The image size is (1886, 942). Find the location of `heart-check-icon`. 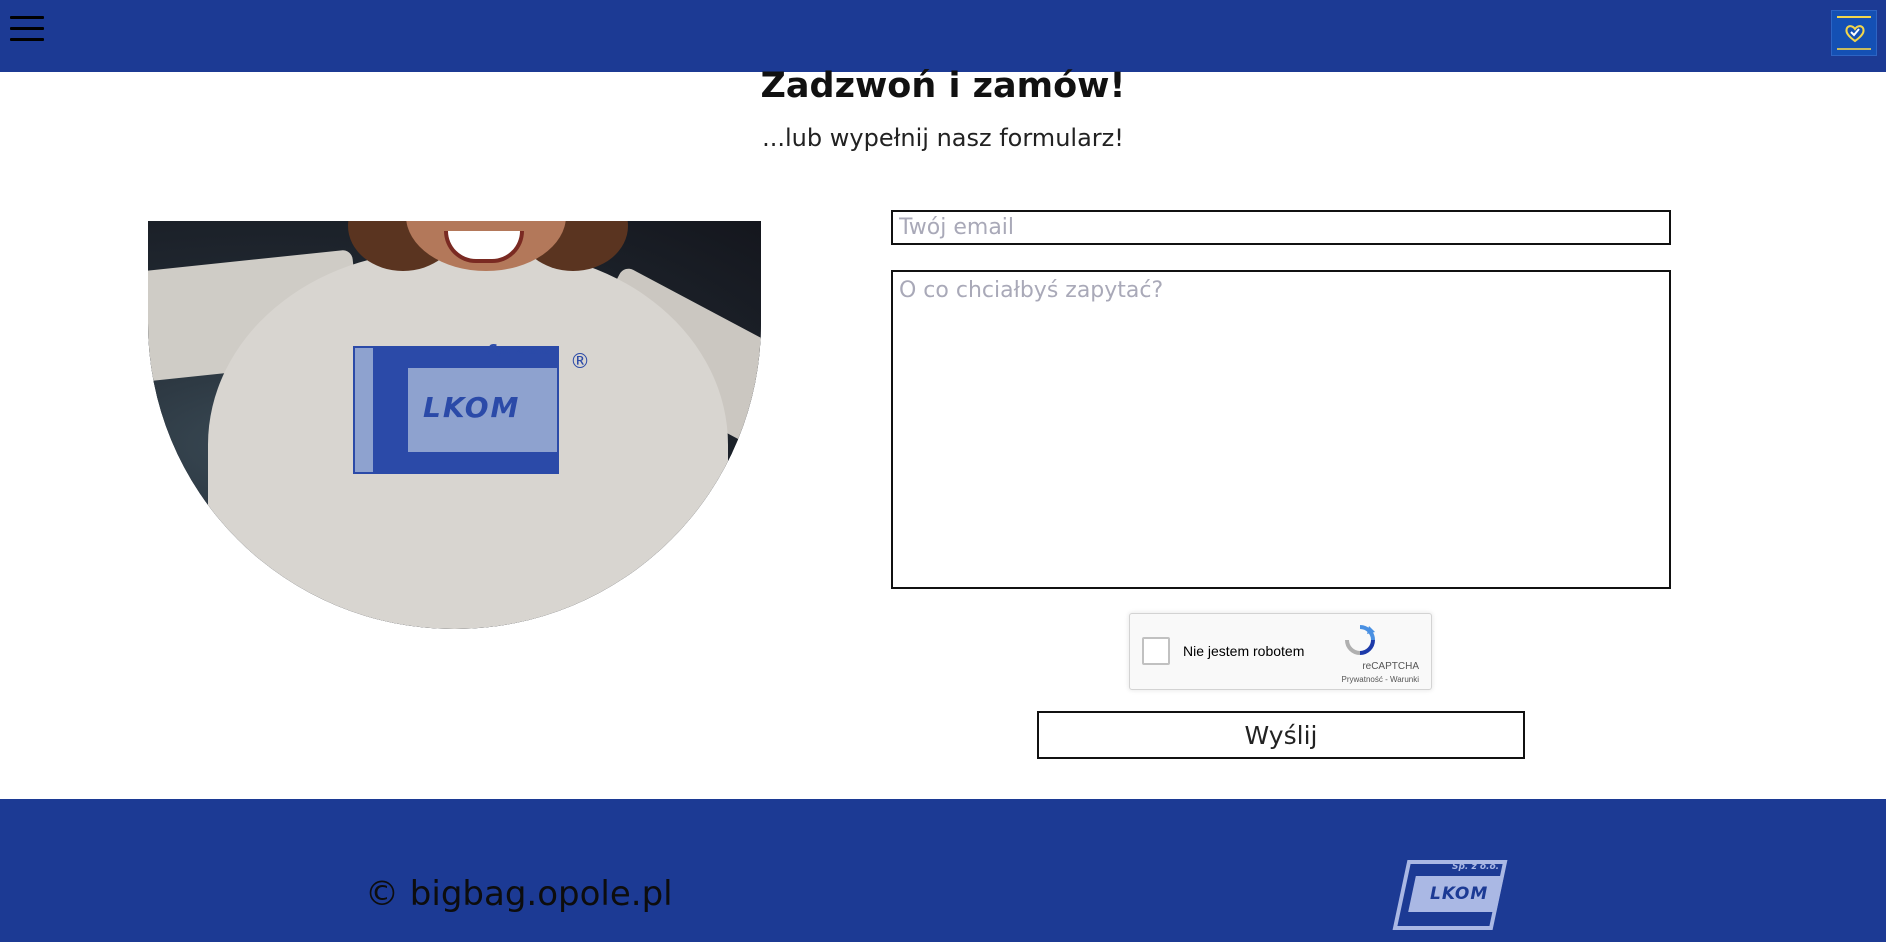

heart-check-icon is located at coordinates (1855, 34).